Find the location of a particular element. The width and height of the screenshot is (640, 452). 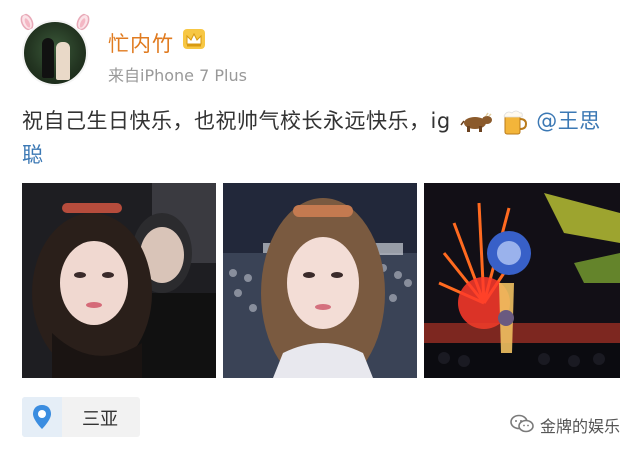

crown-badge-icon is located at coordinates (194, 39).